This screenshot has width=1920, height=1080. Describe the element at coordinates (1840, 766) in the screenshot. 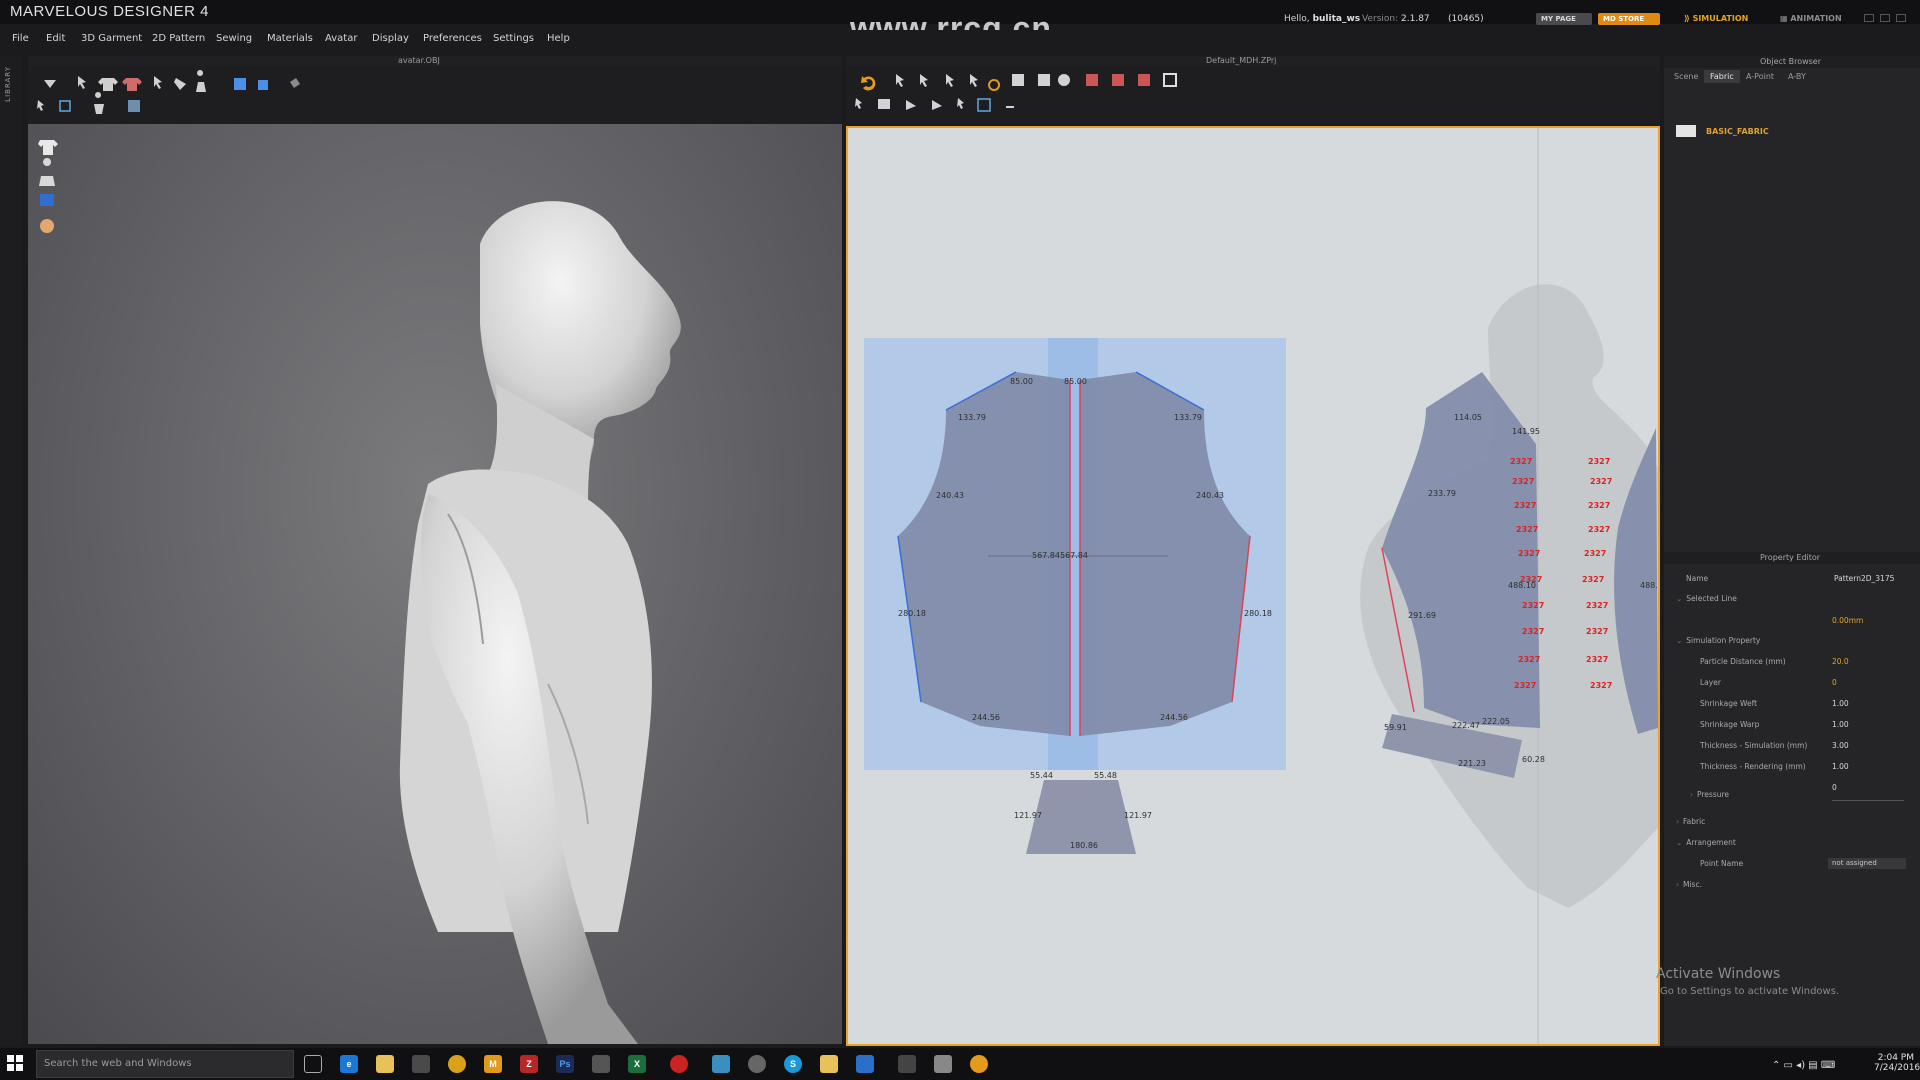

I see `thickness-rendering-value: 1.00` at that location.